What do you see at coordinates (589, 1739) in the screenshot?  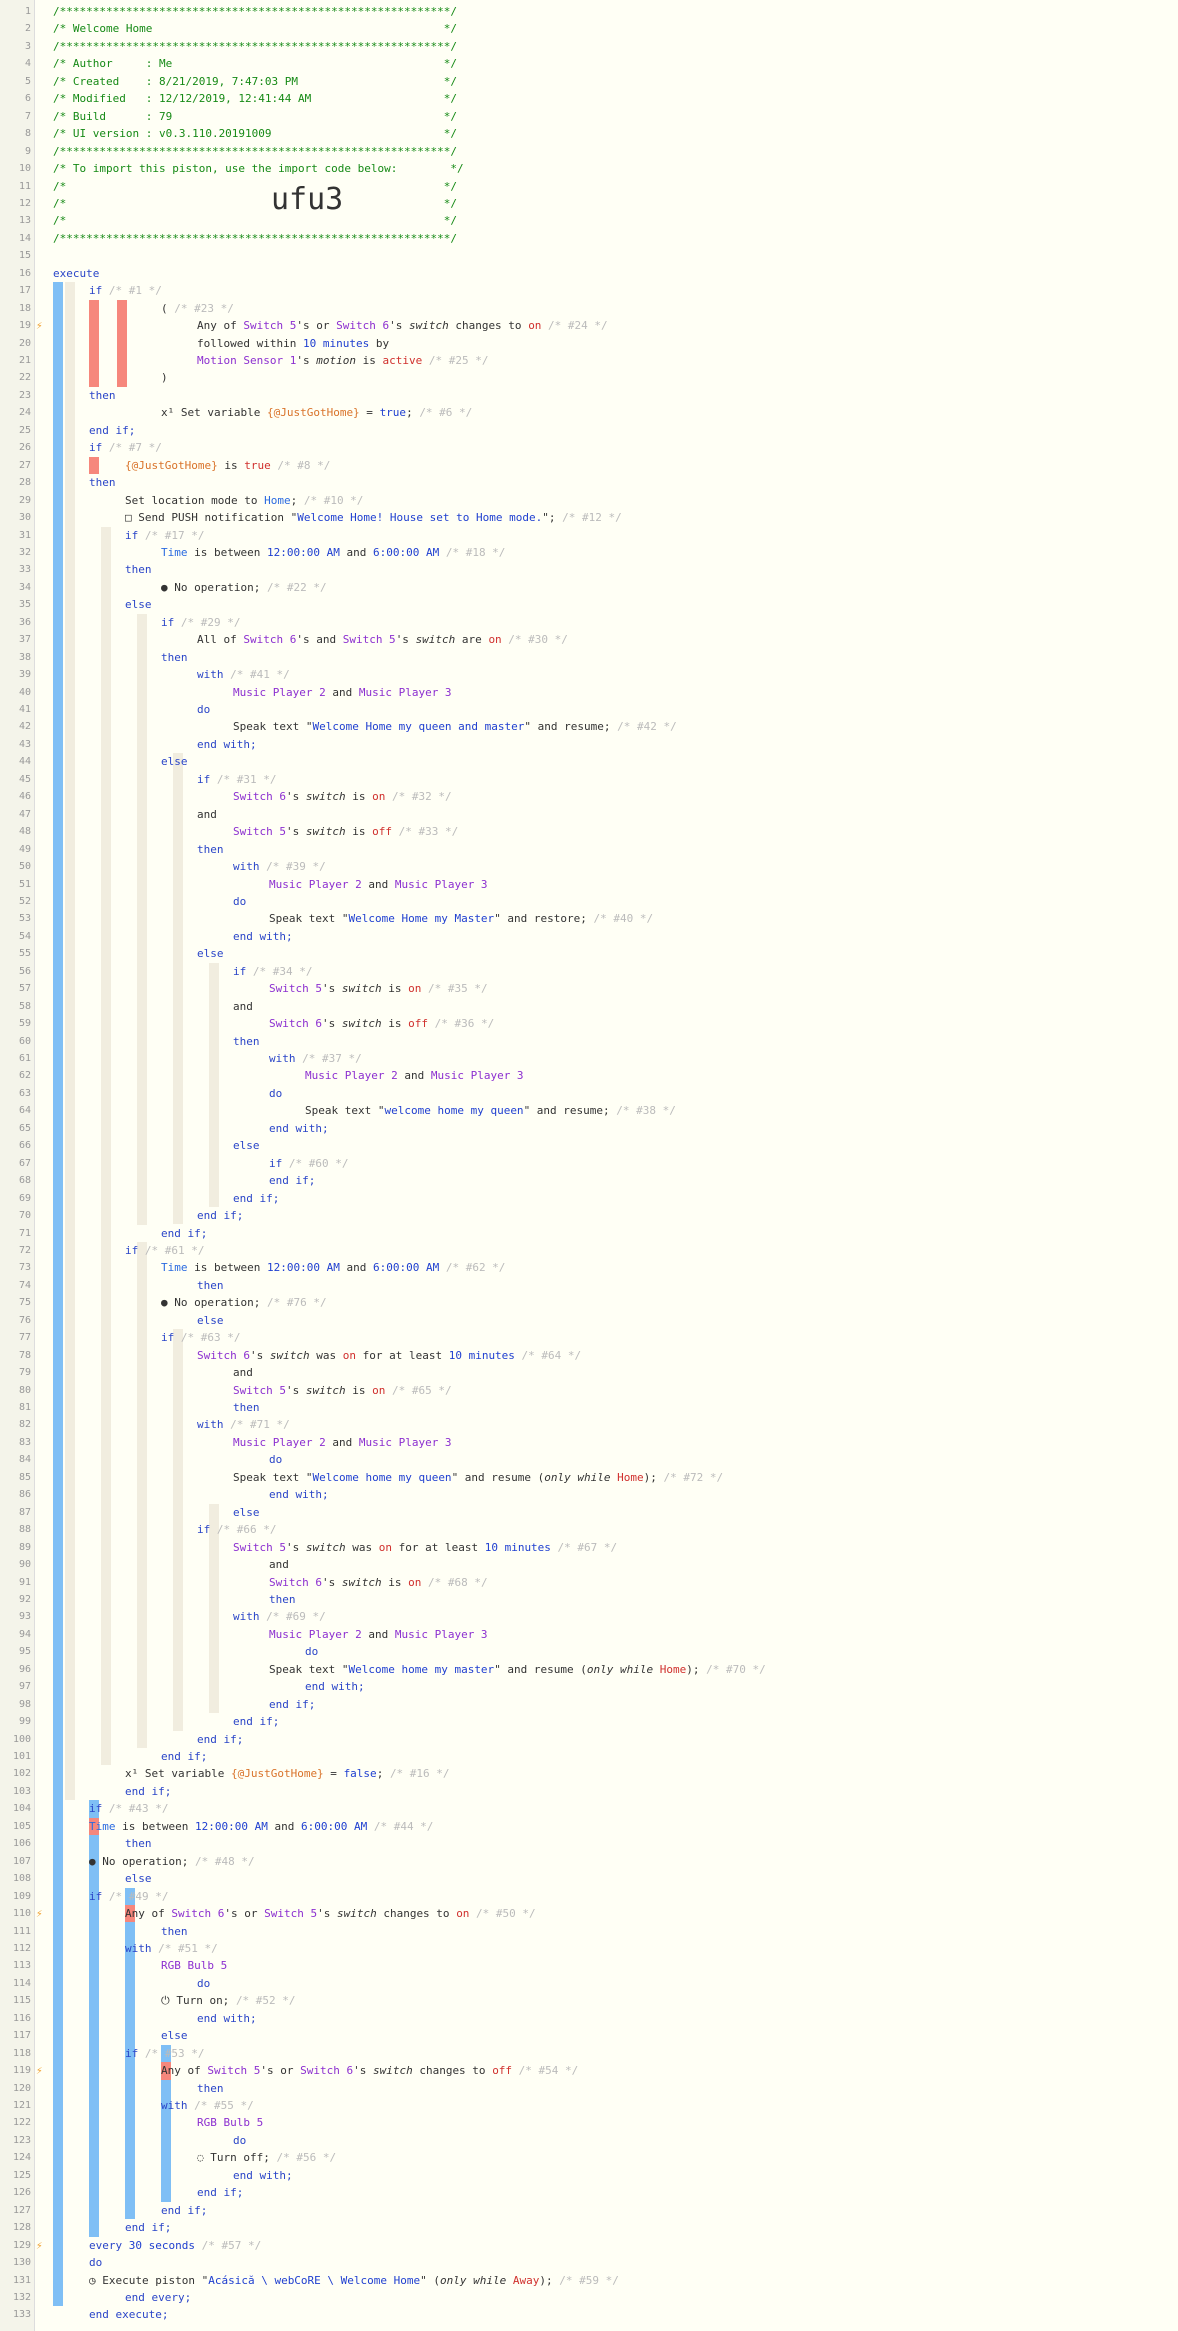 I see `code-line: 100 end if;` at bounding box center [589, 1739].